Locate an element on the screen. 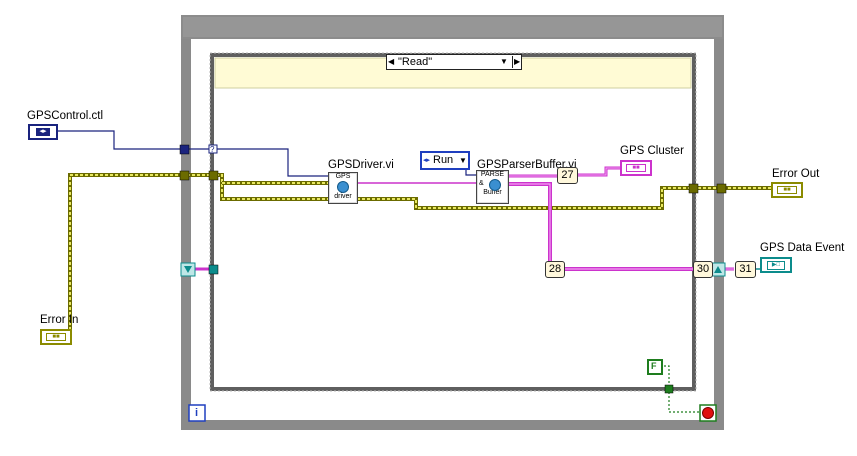 The height and width of the screenshot is (456, 857). gpsdriver-title: GPSDriver.vi is located at coordinates (361, 165).